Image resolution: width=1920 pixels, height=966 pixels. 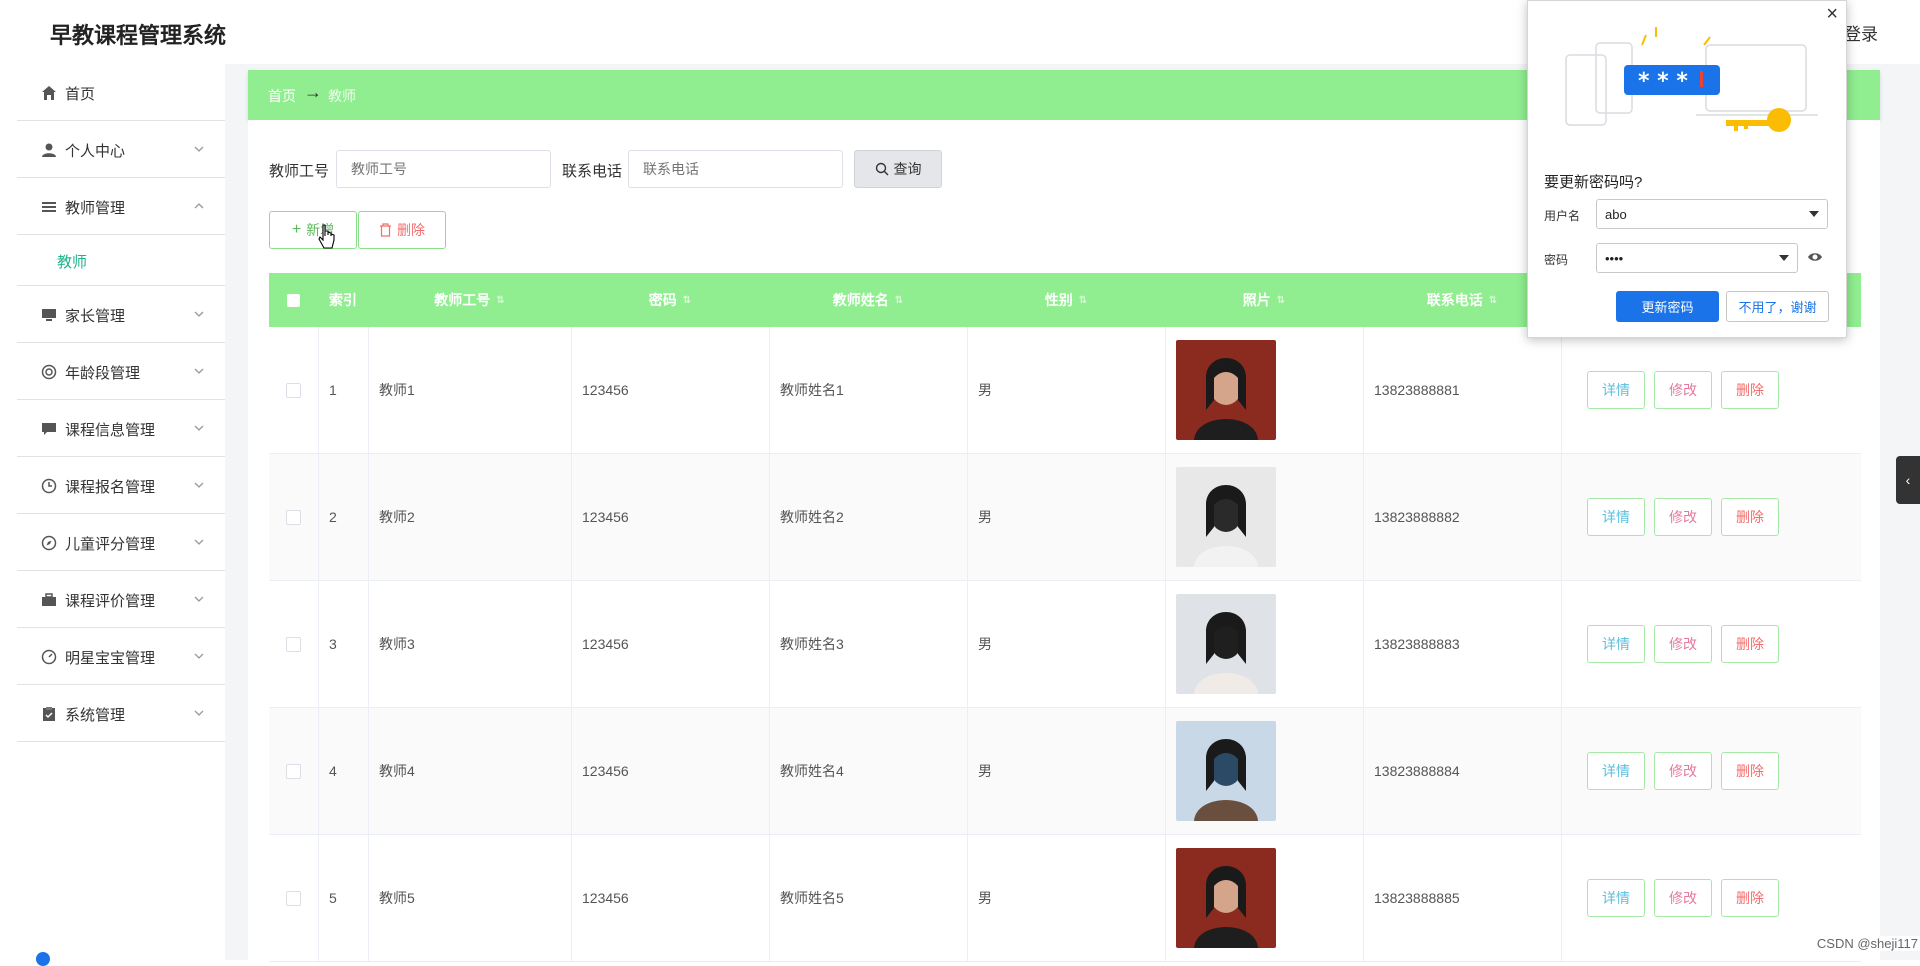 I want to click on collapse-handle: ‹, so click(x=1908, y=480).